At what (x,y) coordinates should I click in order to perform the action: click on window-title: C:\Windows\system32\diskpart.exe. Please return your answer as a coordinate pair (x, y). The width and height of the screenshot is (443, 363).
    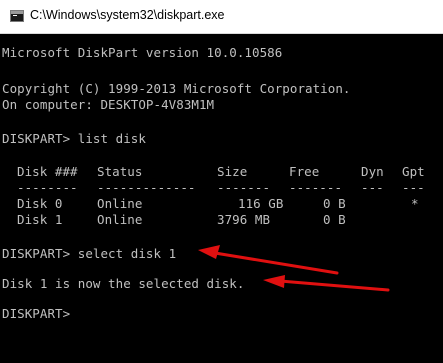
    Looking at the image, I should click on (127, 15).